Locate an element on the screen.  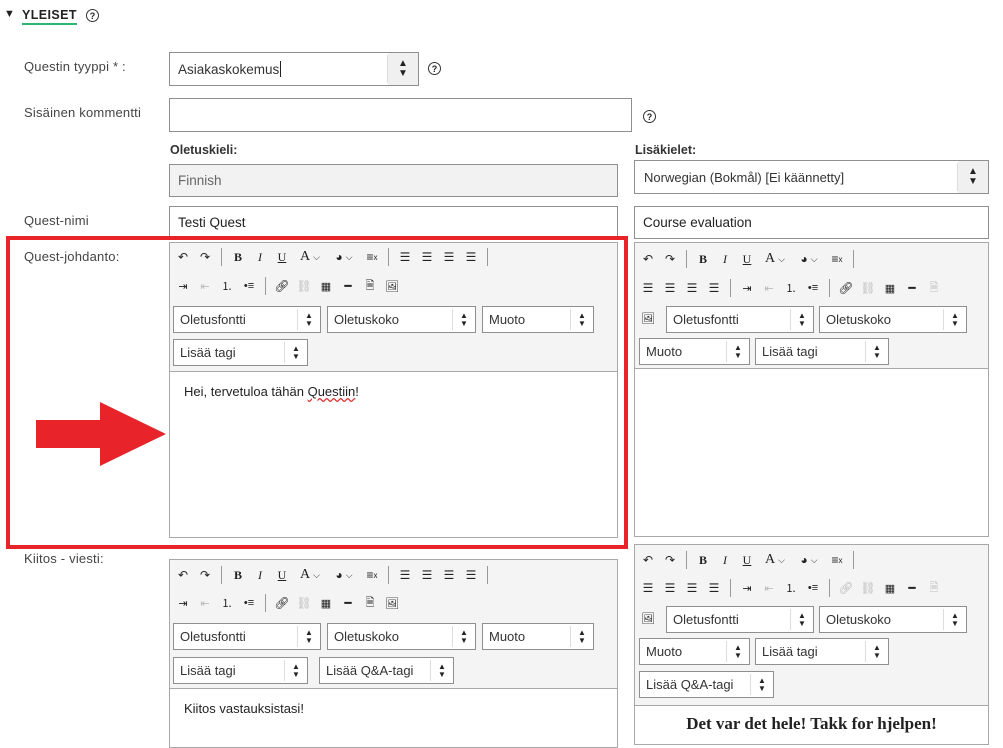
type-select: Asiakaskokemus ▲ ▼ is located at coordinates (294, 69).